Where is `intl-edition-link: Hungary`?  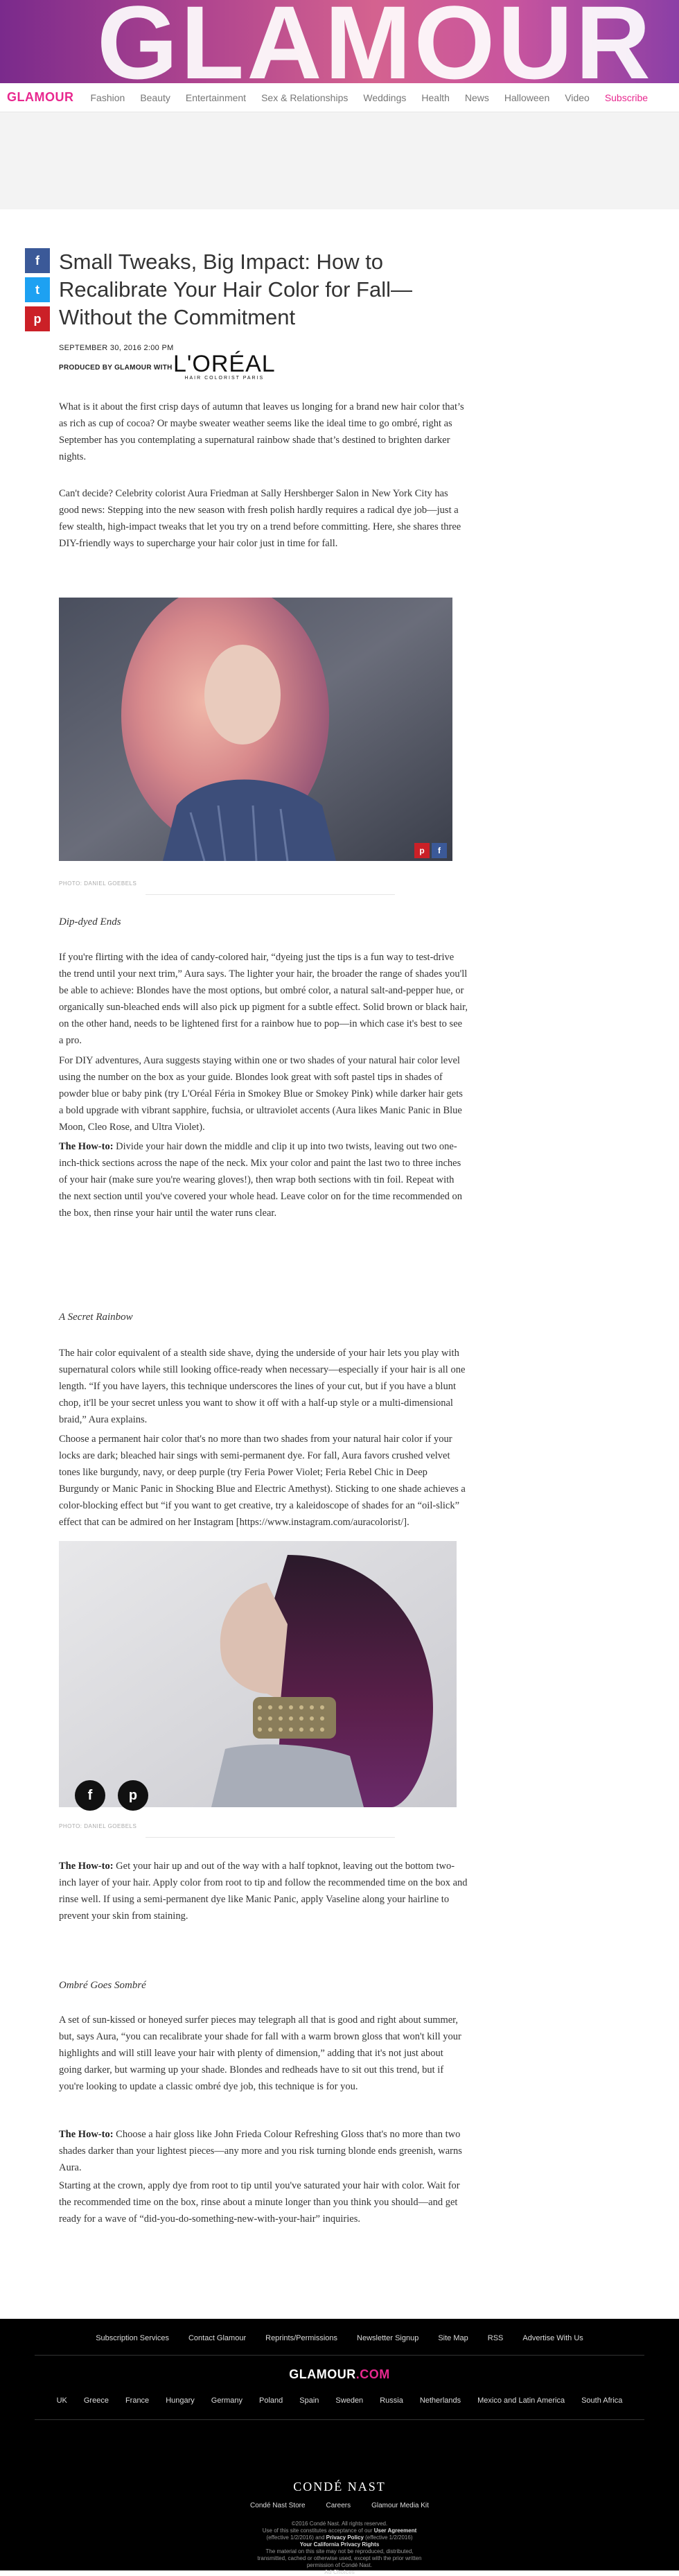
intl-edition-link: Hungary is located at coordinates (180, 2400).